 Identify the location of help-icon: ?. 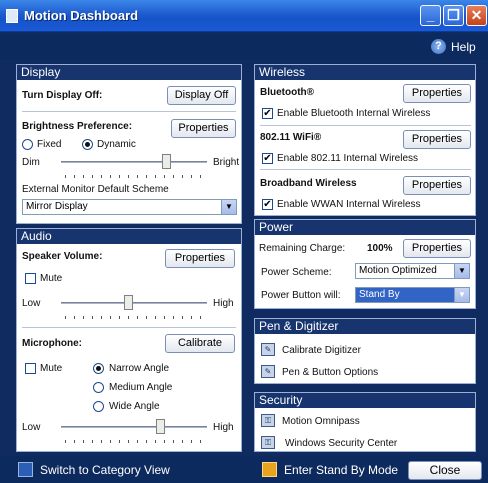
(438, 46).